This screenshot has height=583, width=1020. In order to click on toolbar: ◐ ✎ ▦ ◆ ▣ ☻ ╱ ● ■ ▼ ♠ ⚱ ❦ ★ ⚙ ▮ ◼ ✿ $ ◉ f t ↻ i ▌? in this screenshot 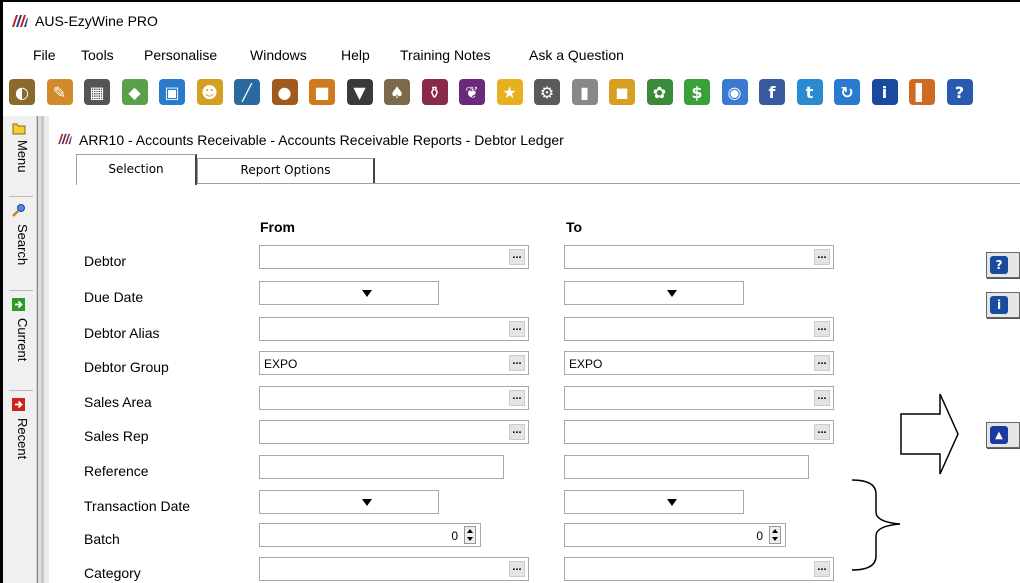, I will do `click(511, 93)`.